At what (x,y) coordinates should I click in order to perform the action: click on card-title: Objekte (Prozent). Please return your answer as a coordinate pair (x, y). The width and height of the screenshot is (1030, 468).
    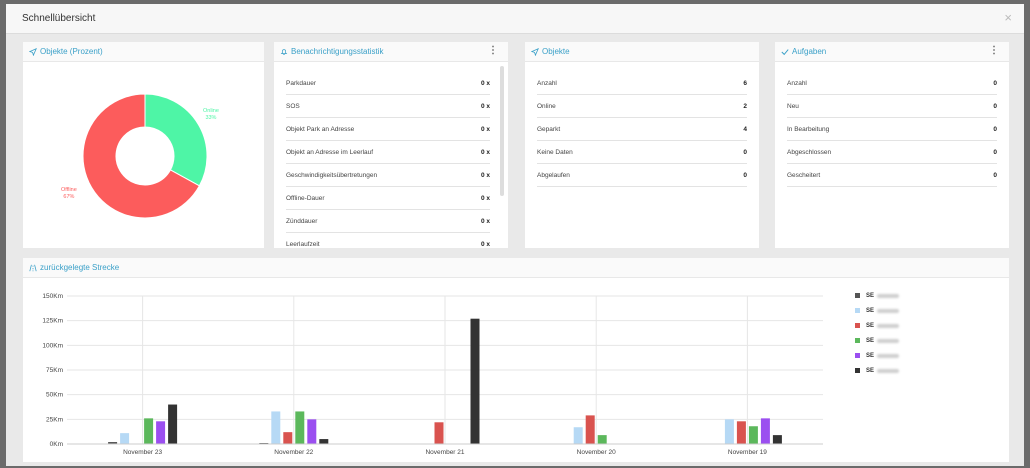
    Looking at the image, I should click on (71, 51).